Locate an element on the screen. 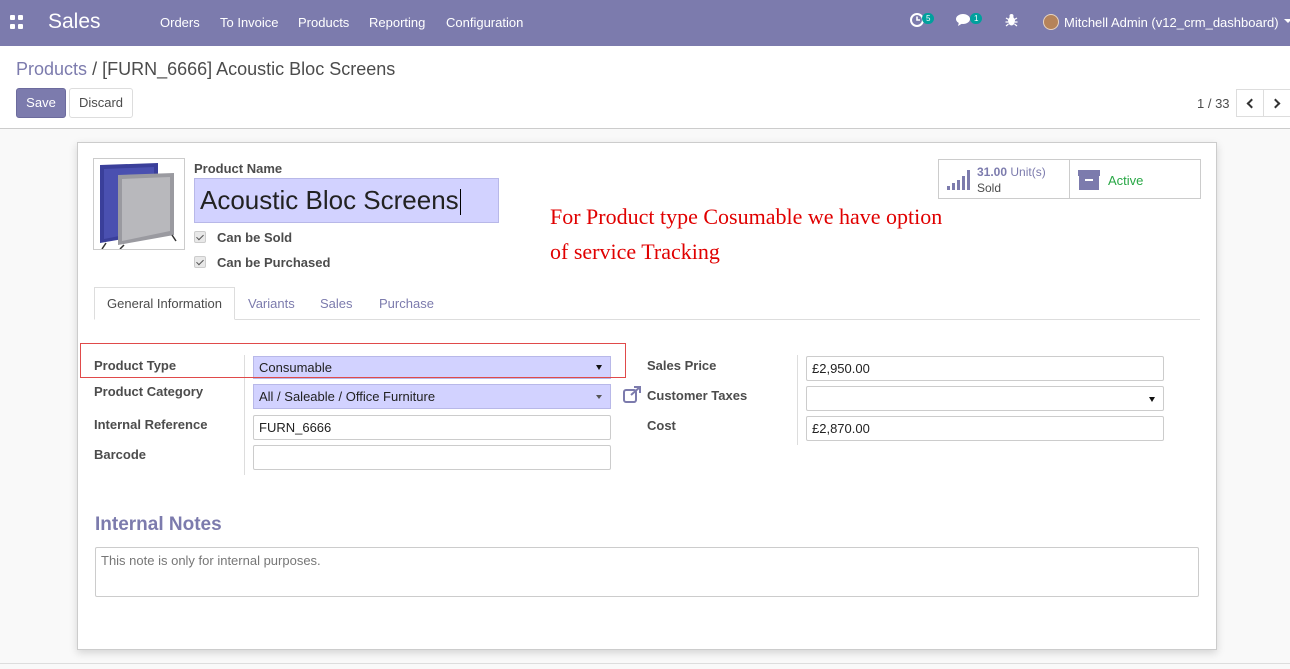  tabs-divider is located at coordinates (647, 319).